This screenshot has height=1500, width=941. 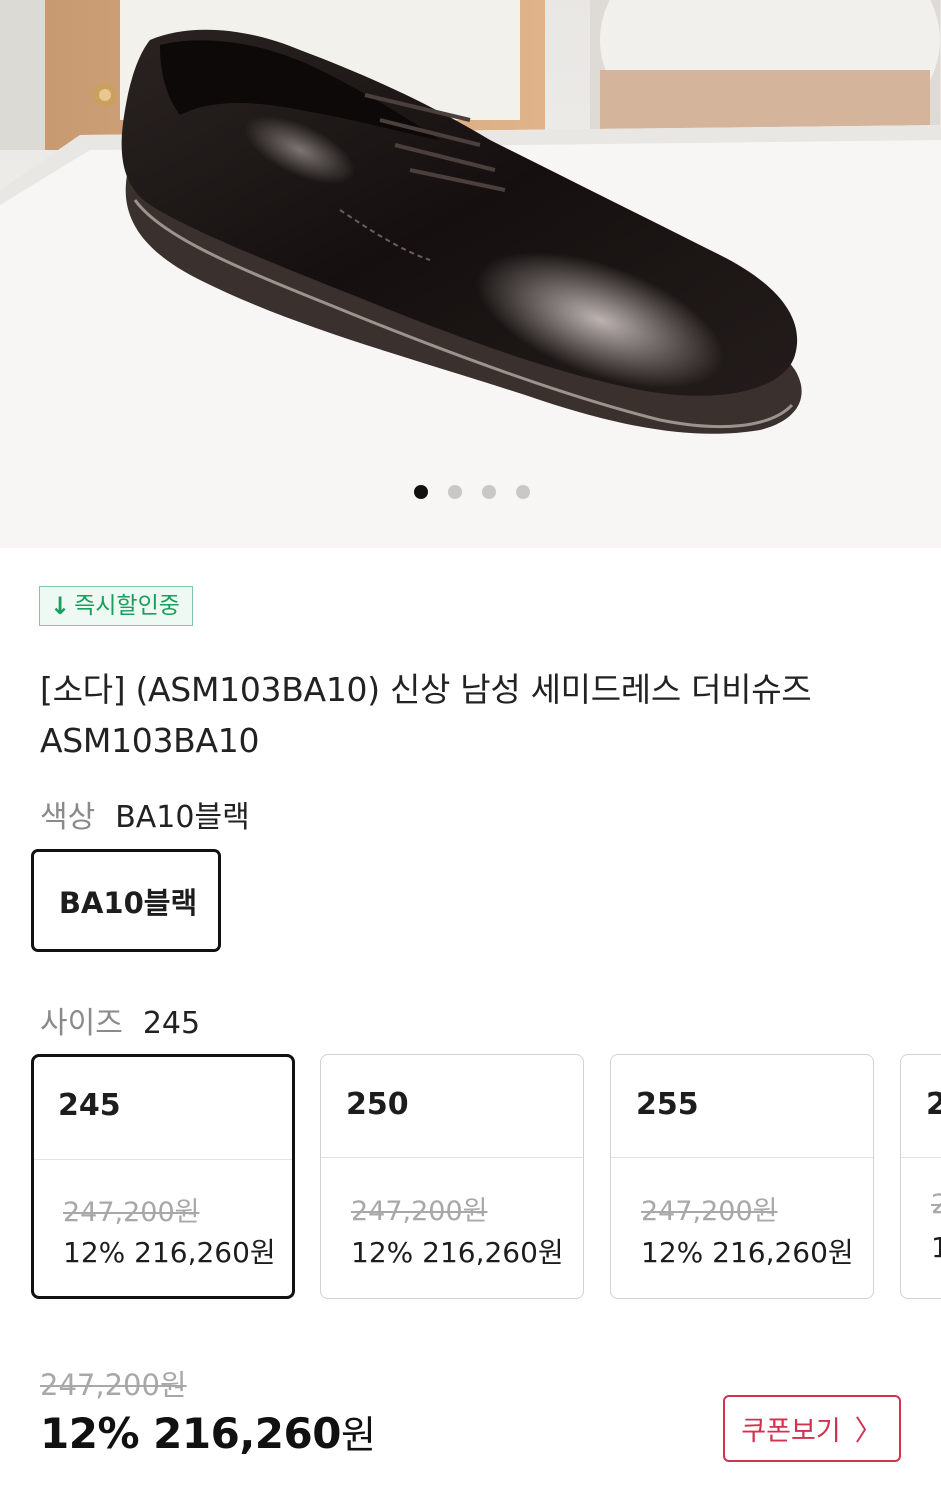 What do you see at coordinates (667, 1104) in the screenshot?
I see `size-value: 255` at bounding box center [667, 1104].